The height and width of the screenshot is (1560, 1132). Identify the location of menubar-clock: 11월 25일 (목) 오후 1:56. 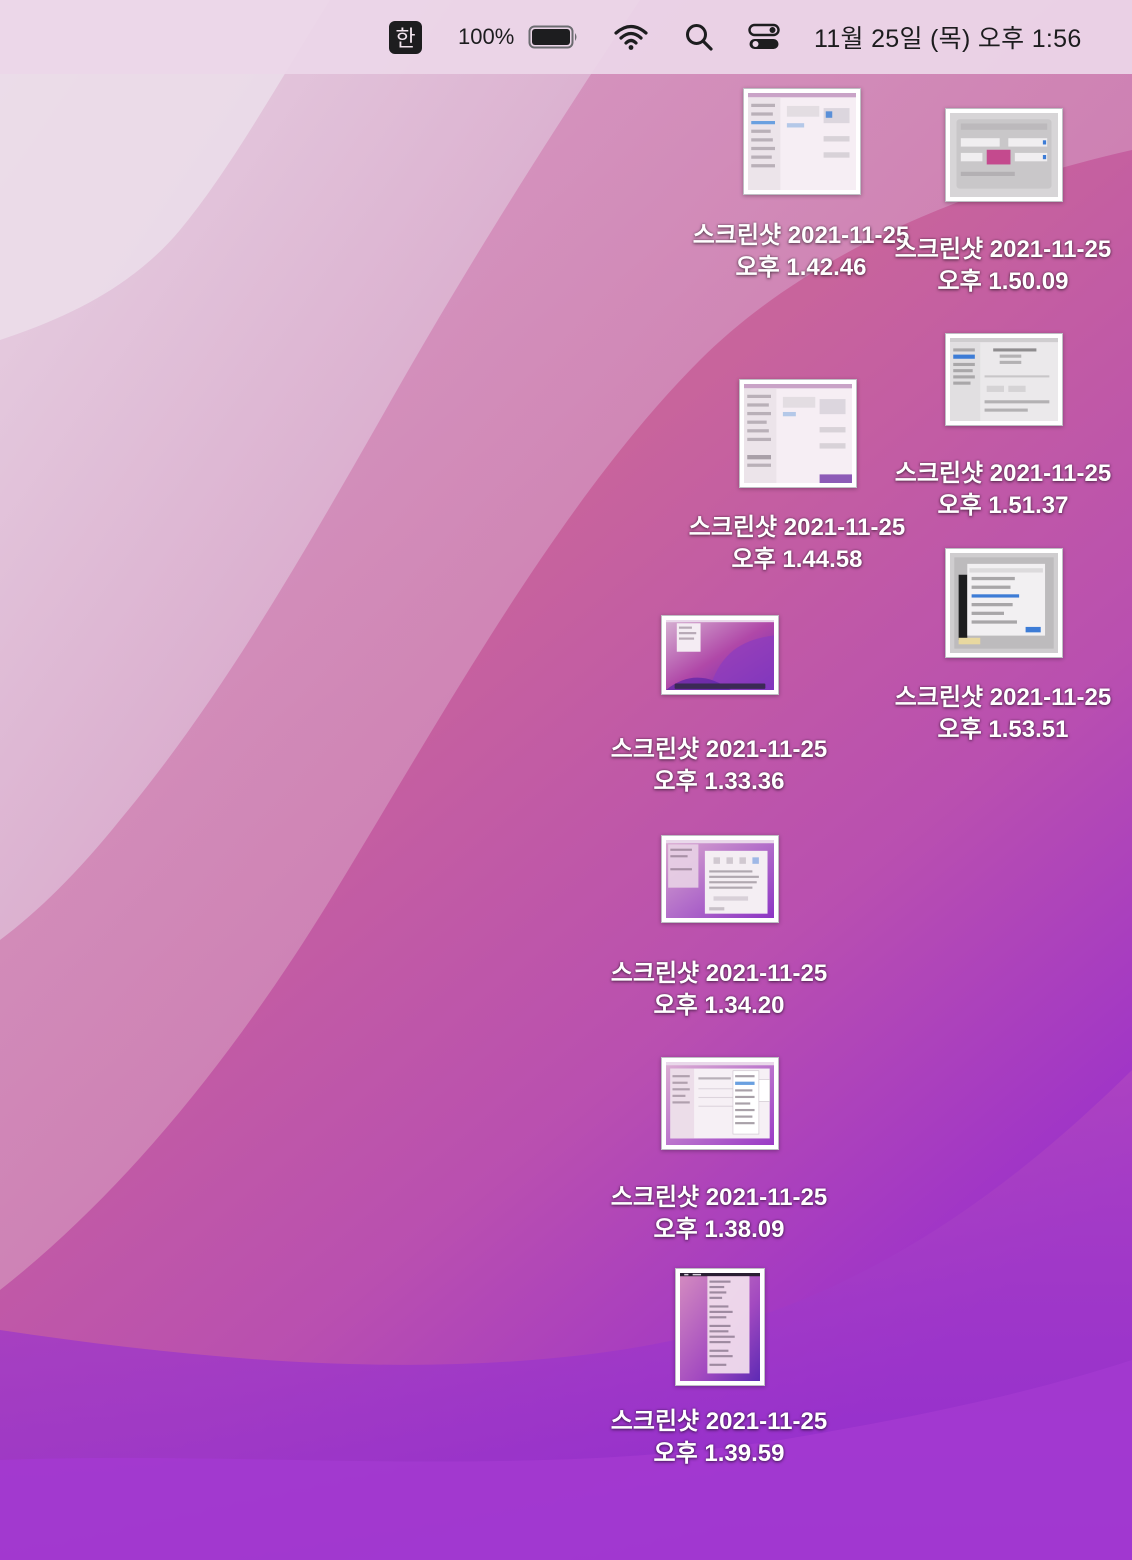
(948, 37).